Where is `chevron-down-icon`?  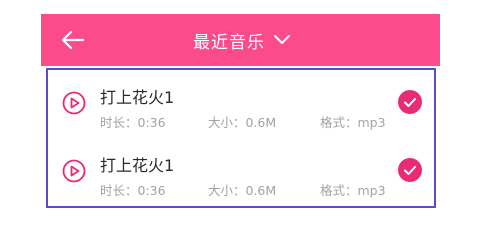 chevron-down-icon is located at coordinates (282, 39).